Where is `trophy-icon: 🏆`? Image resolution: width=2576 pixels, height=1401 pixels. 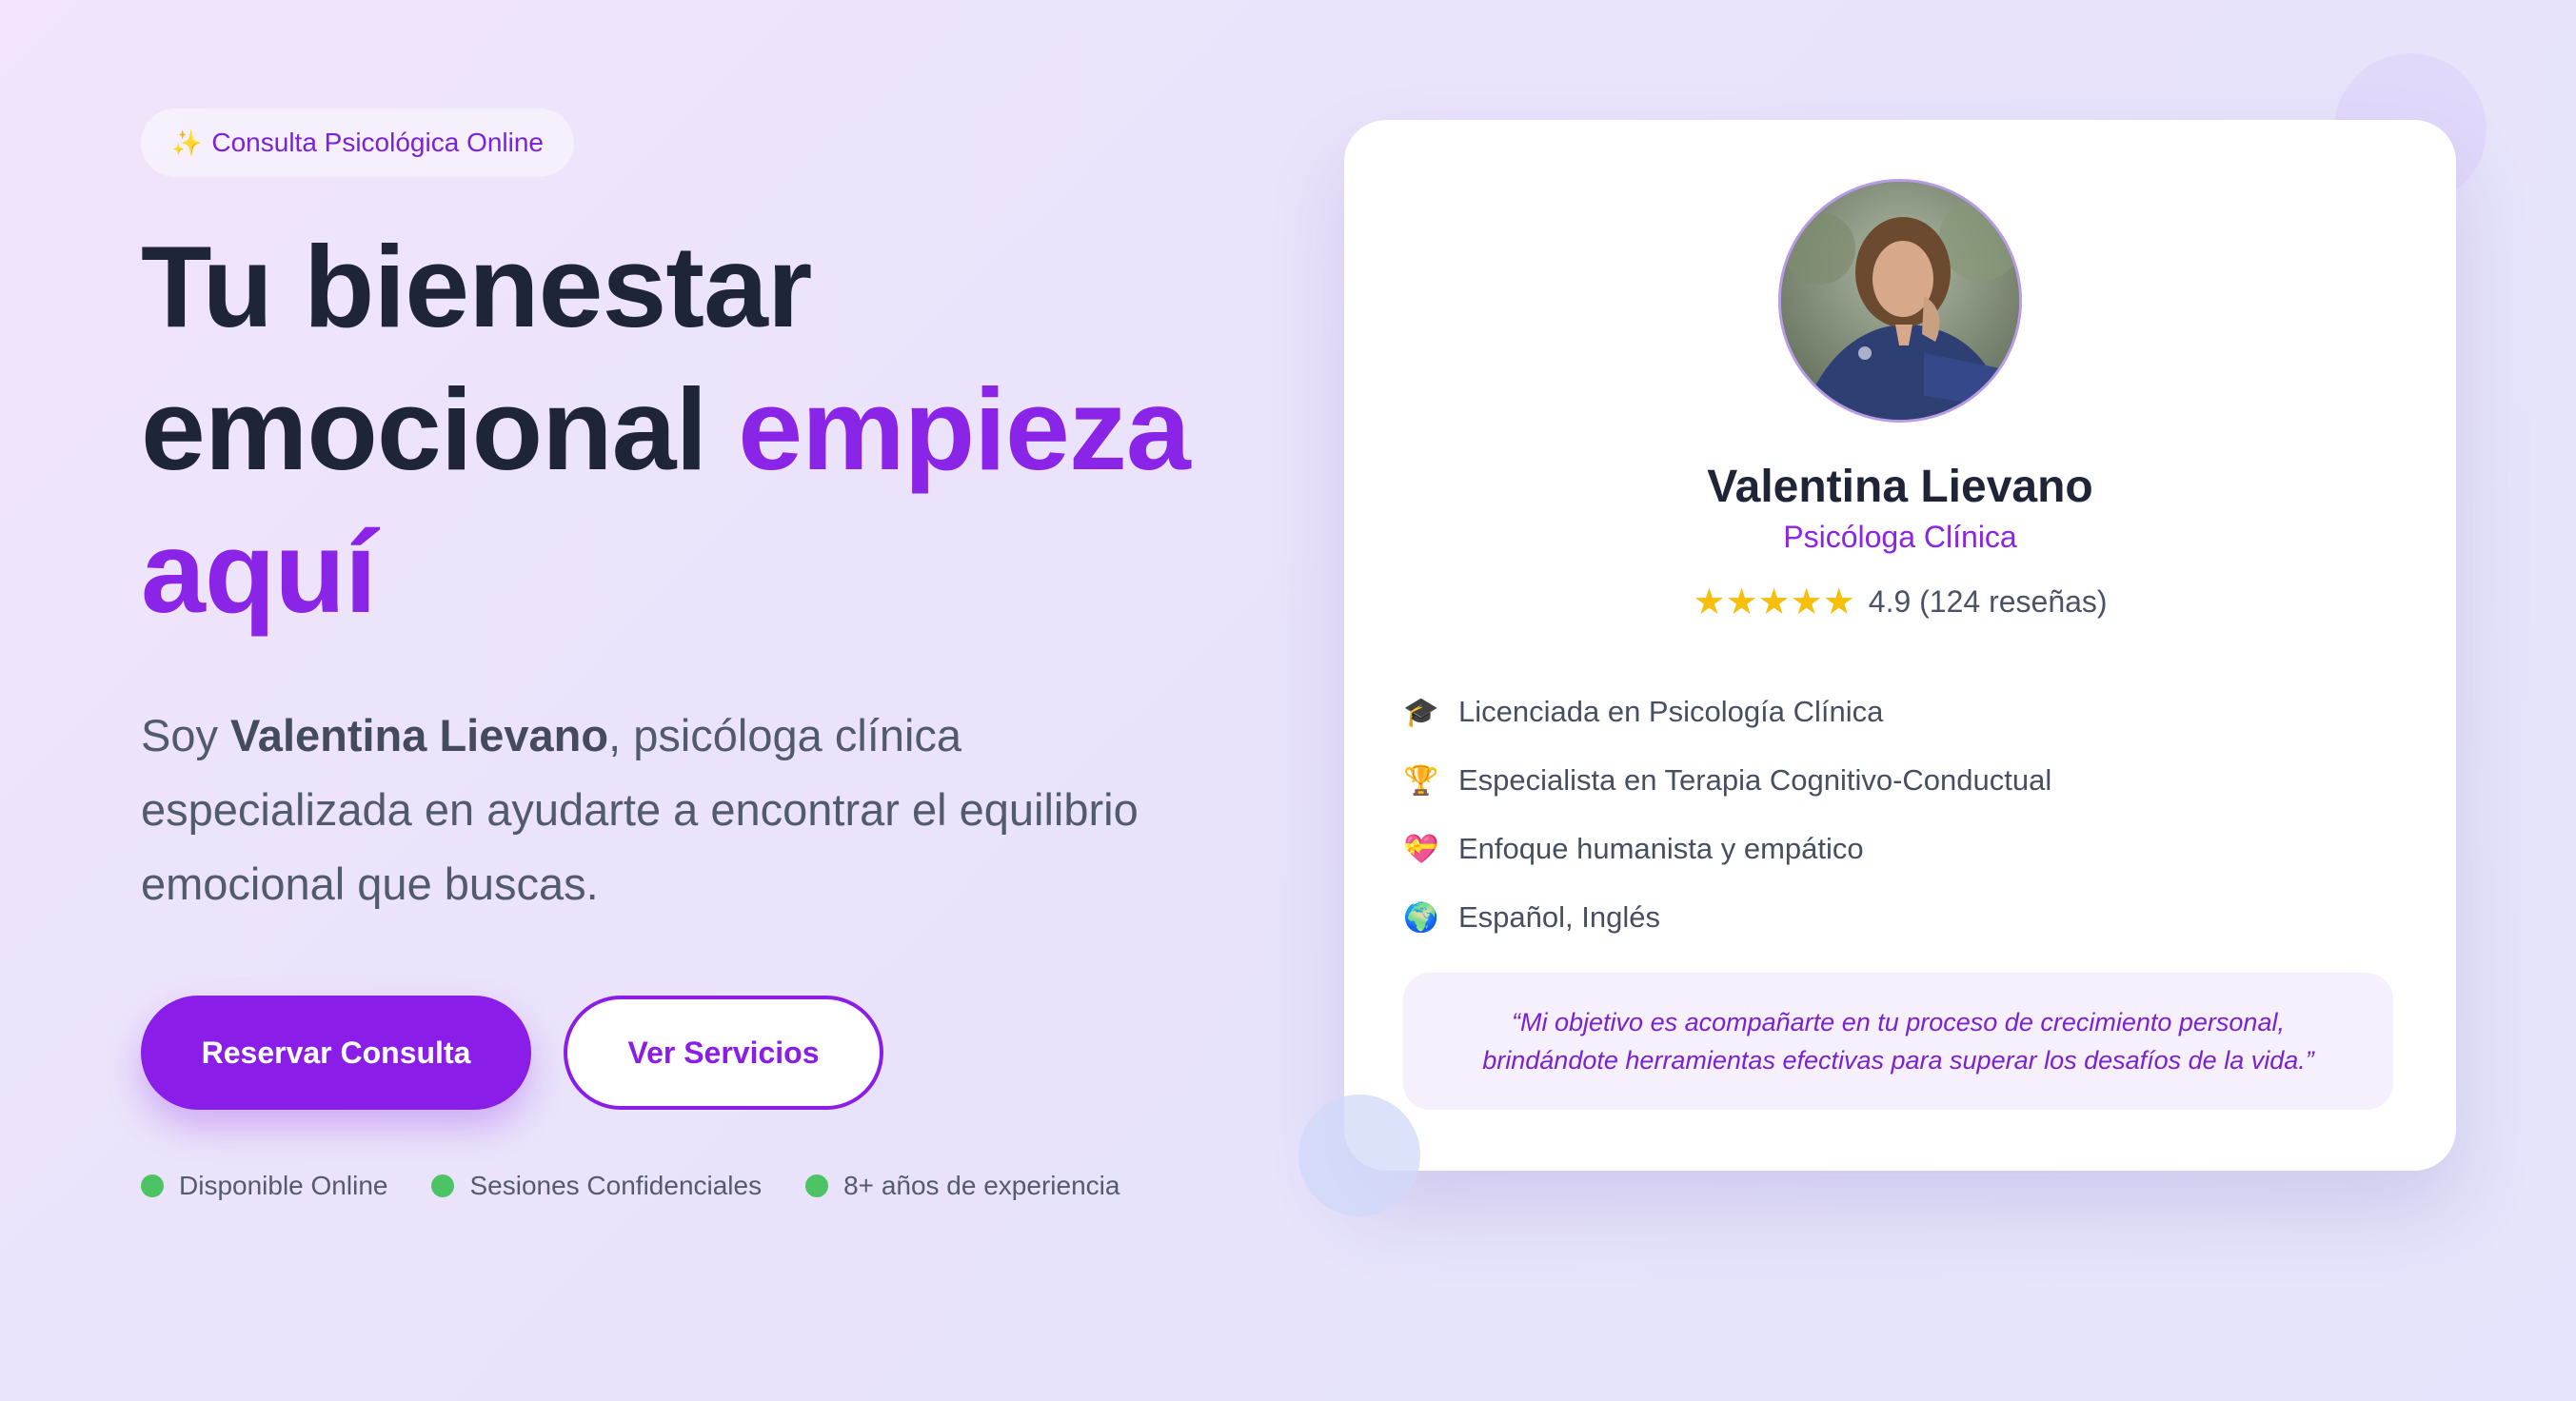
trophy-icon: 🏆 is located at coordinates (1421, 780).